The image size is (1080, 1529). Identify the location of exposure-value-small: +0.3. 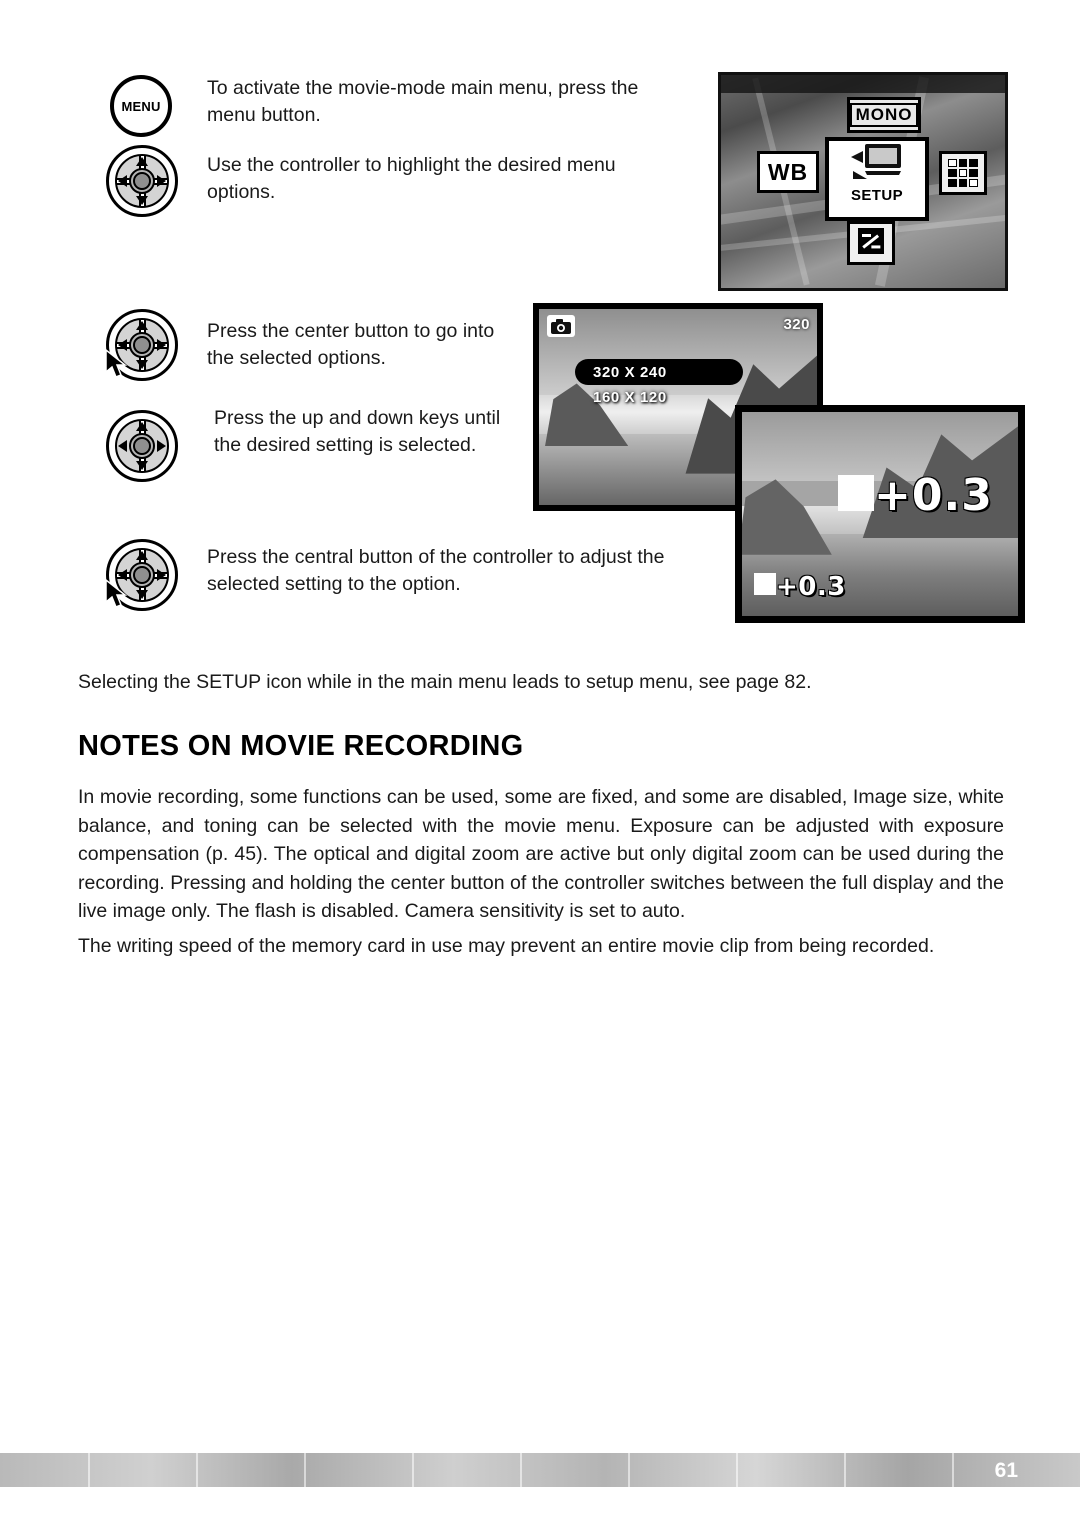
(800, 586).